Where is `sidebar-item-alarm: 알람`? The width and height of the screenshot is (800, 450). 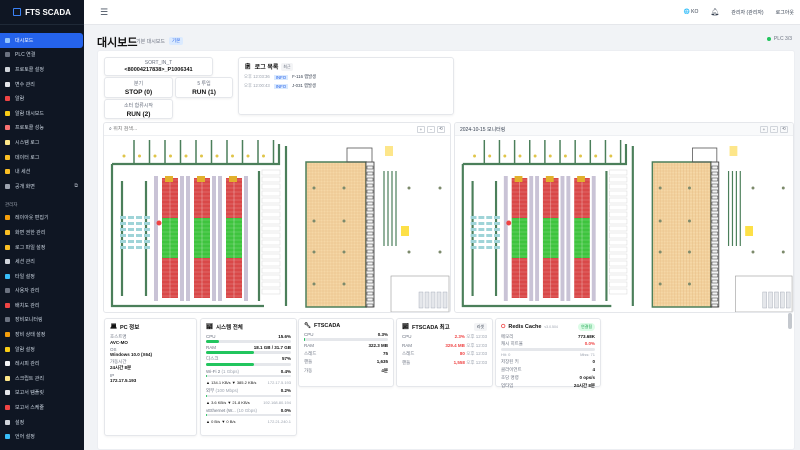 sidebar-item-alarm: 알람 is located at coordinates (42, 98).